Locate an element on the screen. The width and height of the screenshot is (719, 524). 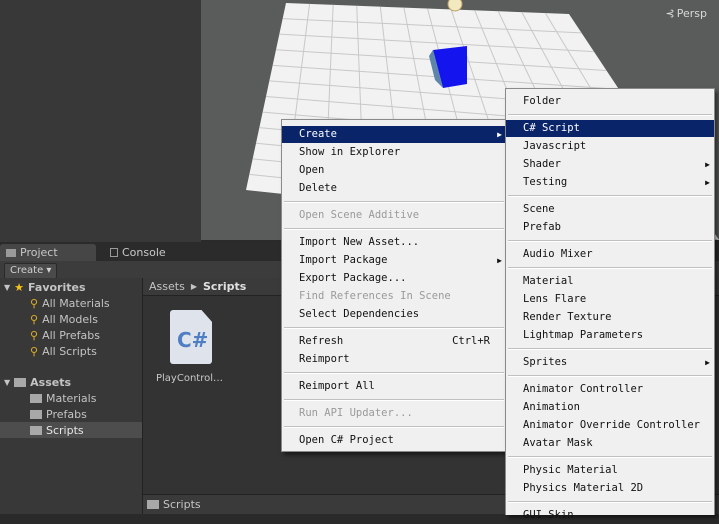
menu-item-render-texture: Render Texture is located at coordinates (610, 317).